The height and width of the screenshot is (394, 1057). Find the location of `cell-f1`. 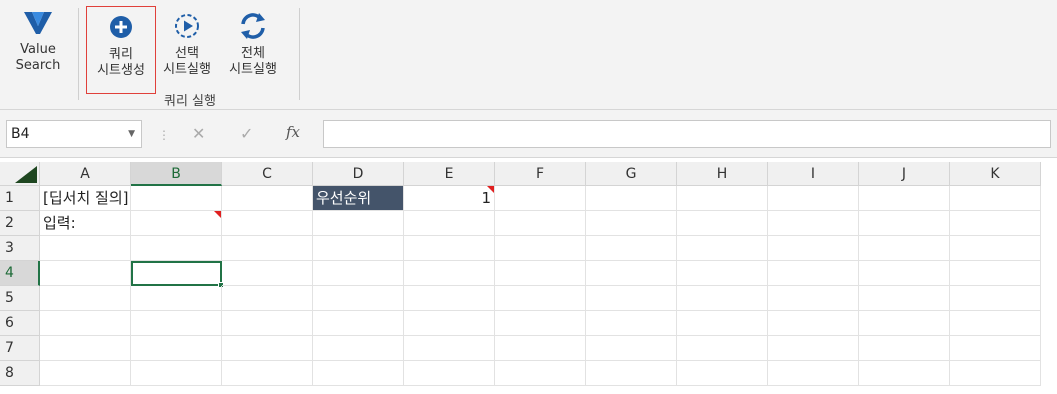

cell-f1 is located at coordinates (540, 198).